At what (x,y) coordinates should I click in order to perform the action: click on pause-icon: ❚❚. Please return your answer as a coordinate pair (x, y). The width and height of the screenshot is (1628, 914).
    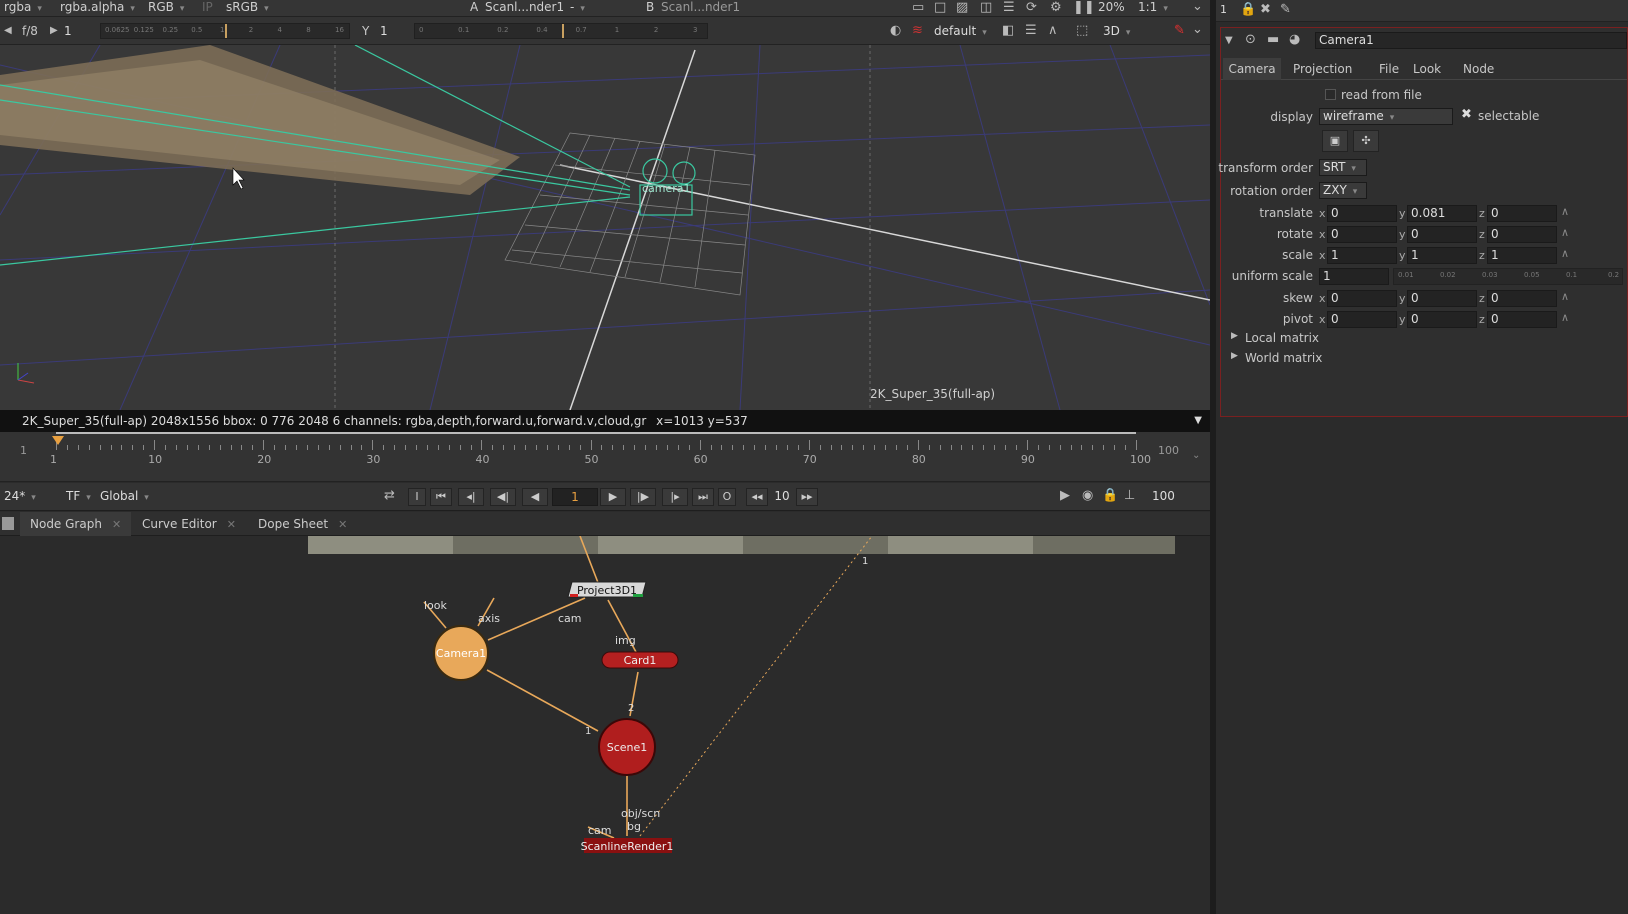
    Looking at the image, I should click on (1084, 8).